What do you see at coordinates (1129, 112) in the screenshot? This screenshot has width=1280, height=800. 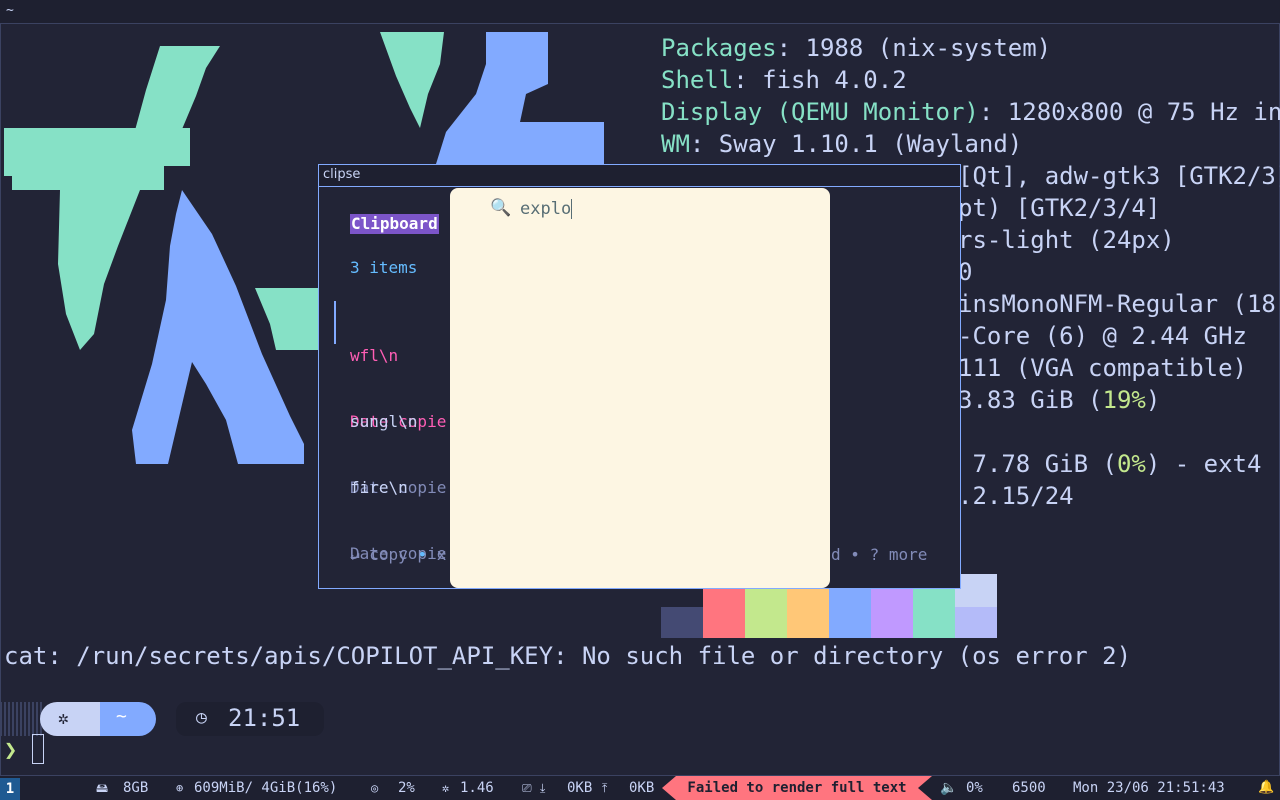 I see `fetch-value: : 1280x800 @ 75 Hz in"` at bounding box center [1129, 112].